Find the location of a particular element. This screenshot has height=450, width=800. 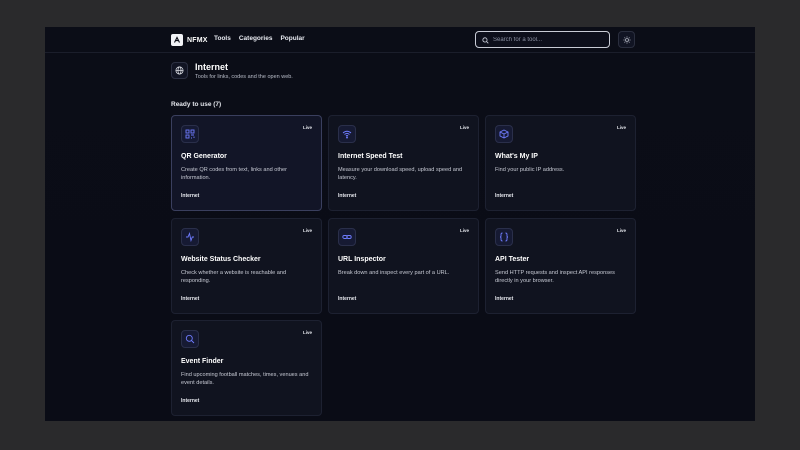

nav-categories: Categories is located at coordinates (256, 38).